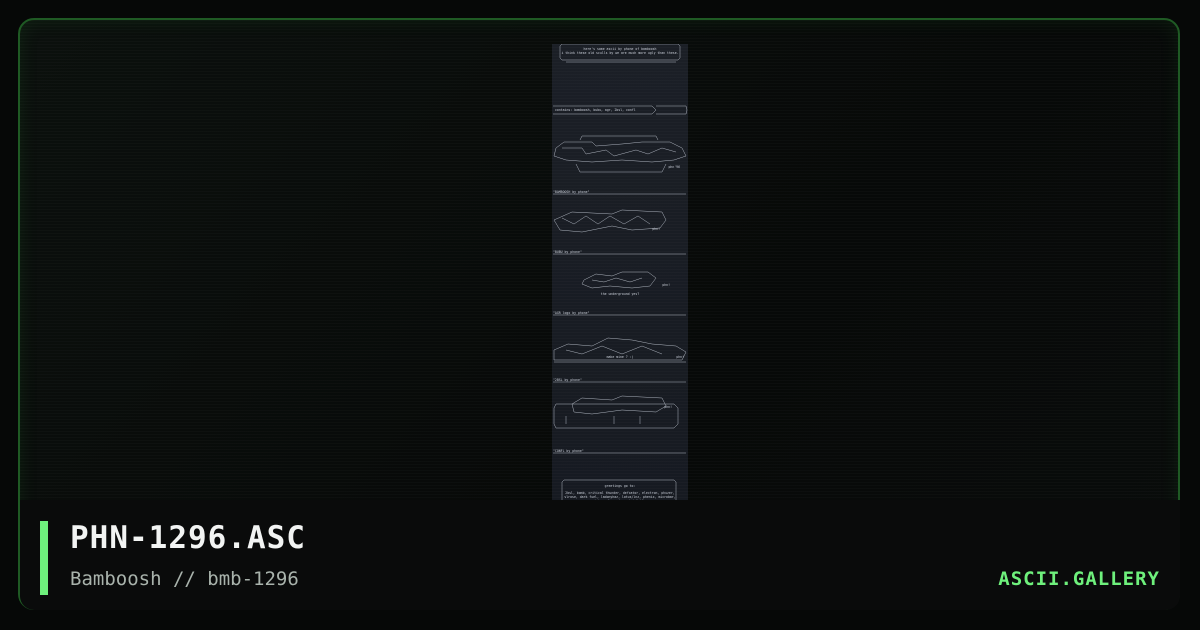 Image resolution: width=1200 pixels, height=630 pixels. Describe the element at coordinates (44, 558) in the screenshot. I see `accent-bar` at that location.